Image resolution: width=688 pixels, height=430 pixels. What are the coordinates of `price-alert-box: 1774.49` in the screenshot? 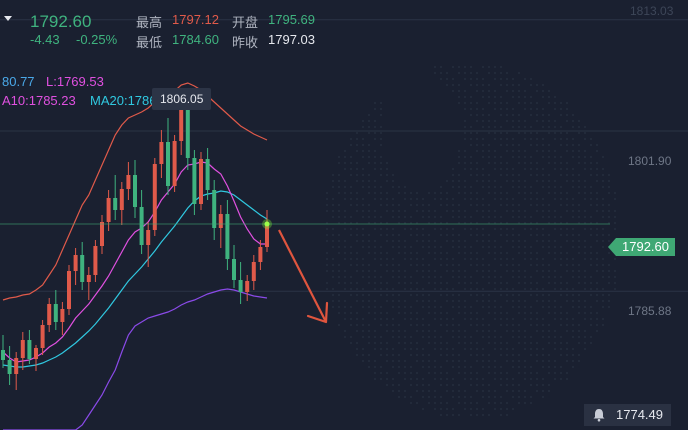 It's located at (627, 415).